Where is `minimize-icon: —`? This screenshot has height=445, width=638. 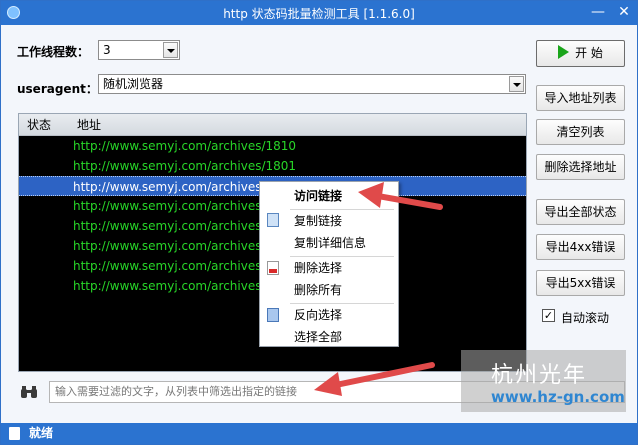 minimize-icon: — is located at coordinates (598, 12).